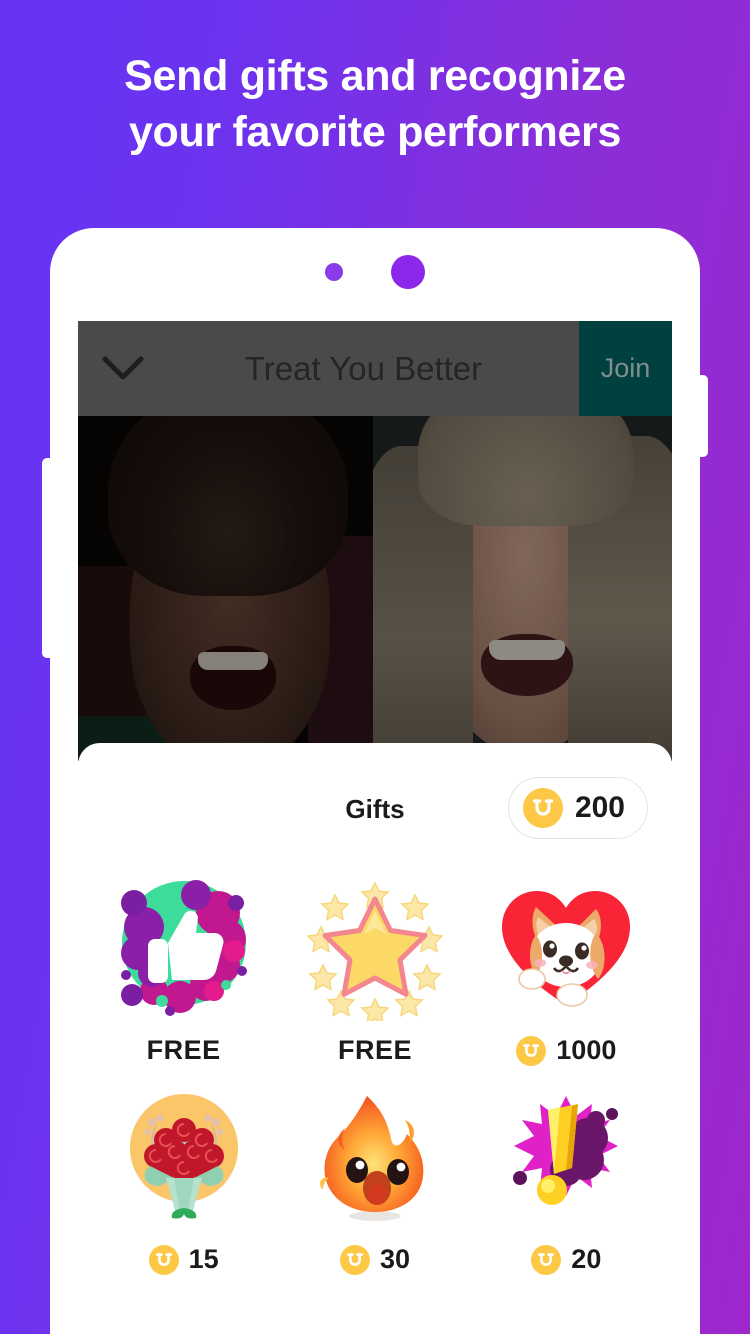  What do you see at coordinates (566, 1259) in the screenshot?
I see `gift-price: 20` at bounding box center [566, 1259].